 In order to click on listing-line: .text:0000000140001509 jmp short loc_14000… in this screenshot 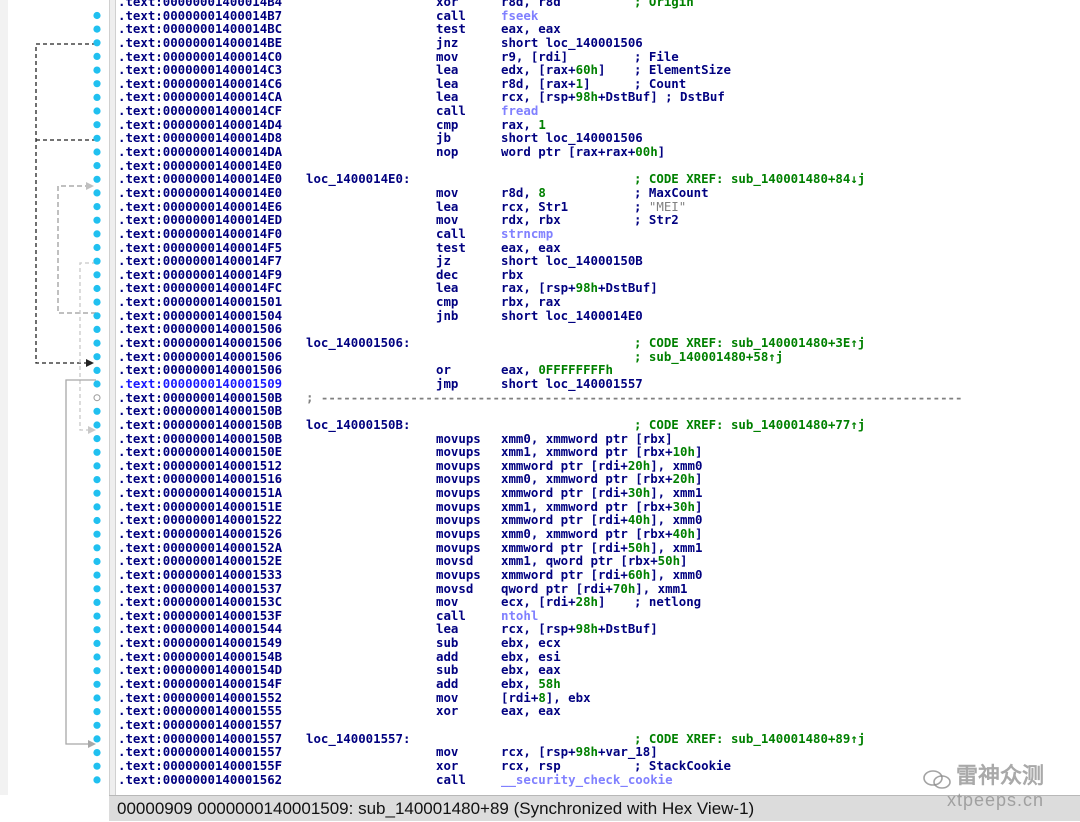, I will do `click(598, 384)`.